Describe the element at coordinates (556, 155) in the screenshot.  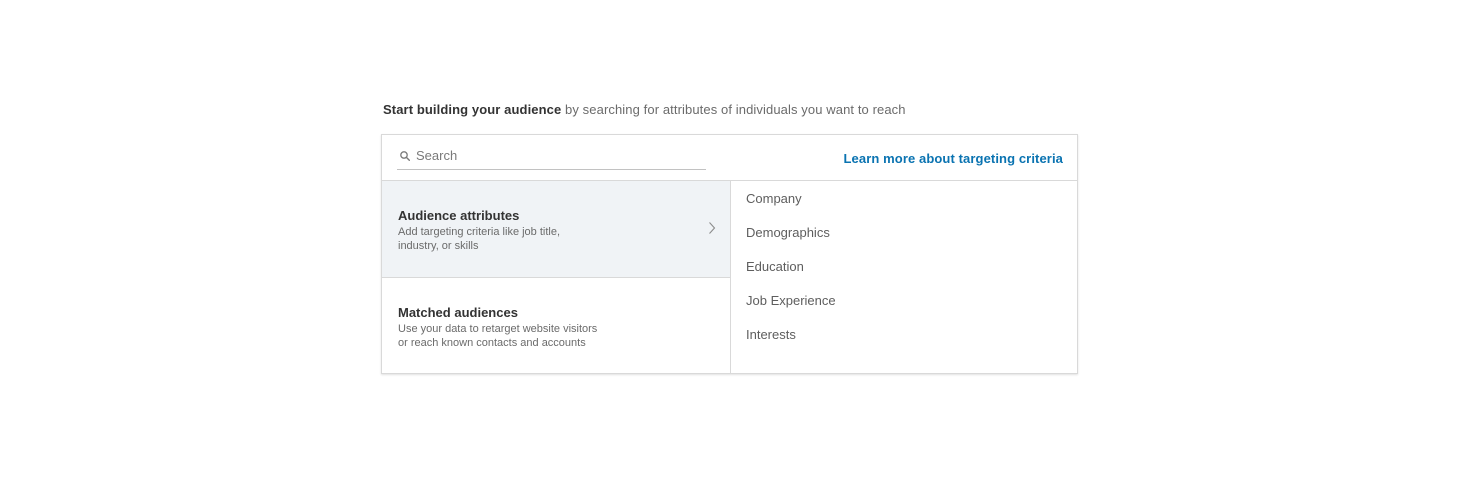
I see `search-input` at that location.